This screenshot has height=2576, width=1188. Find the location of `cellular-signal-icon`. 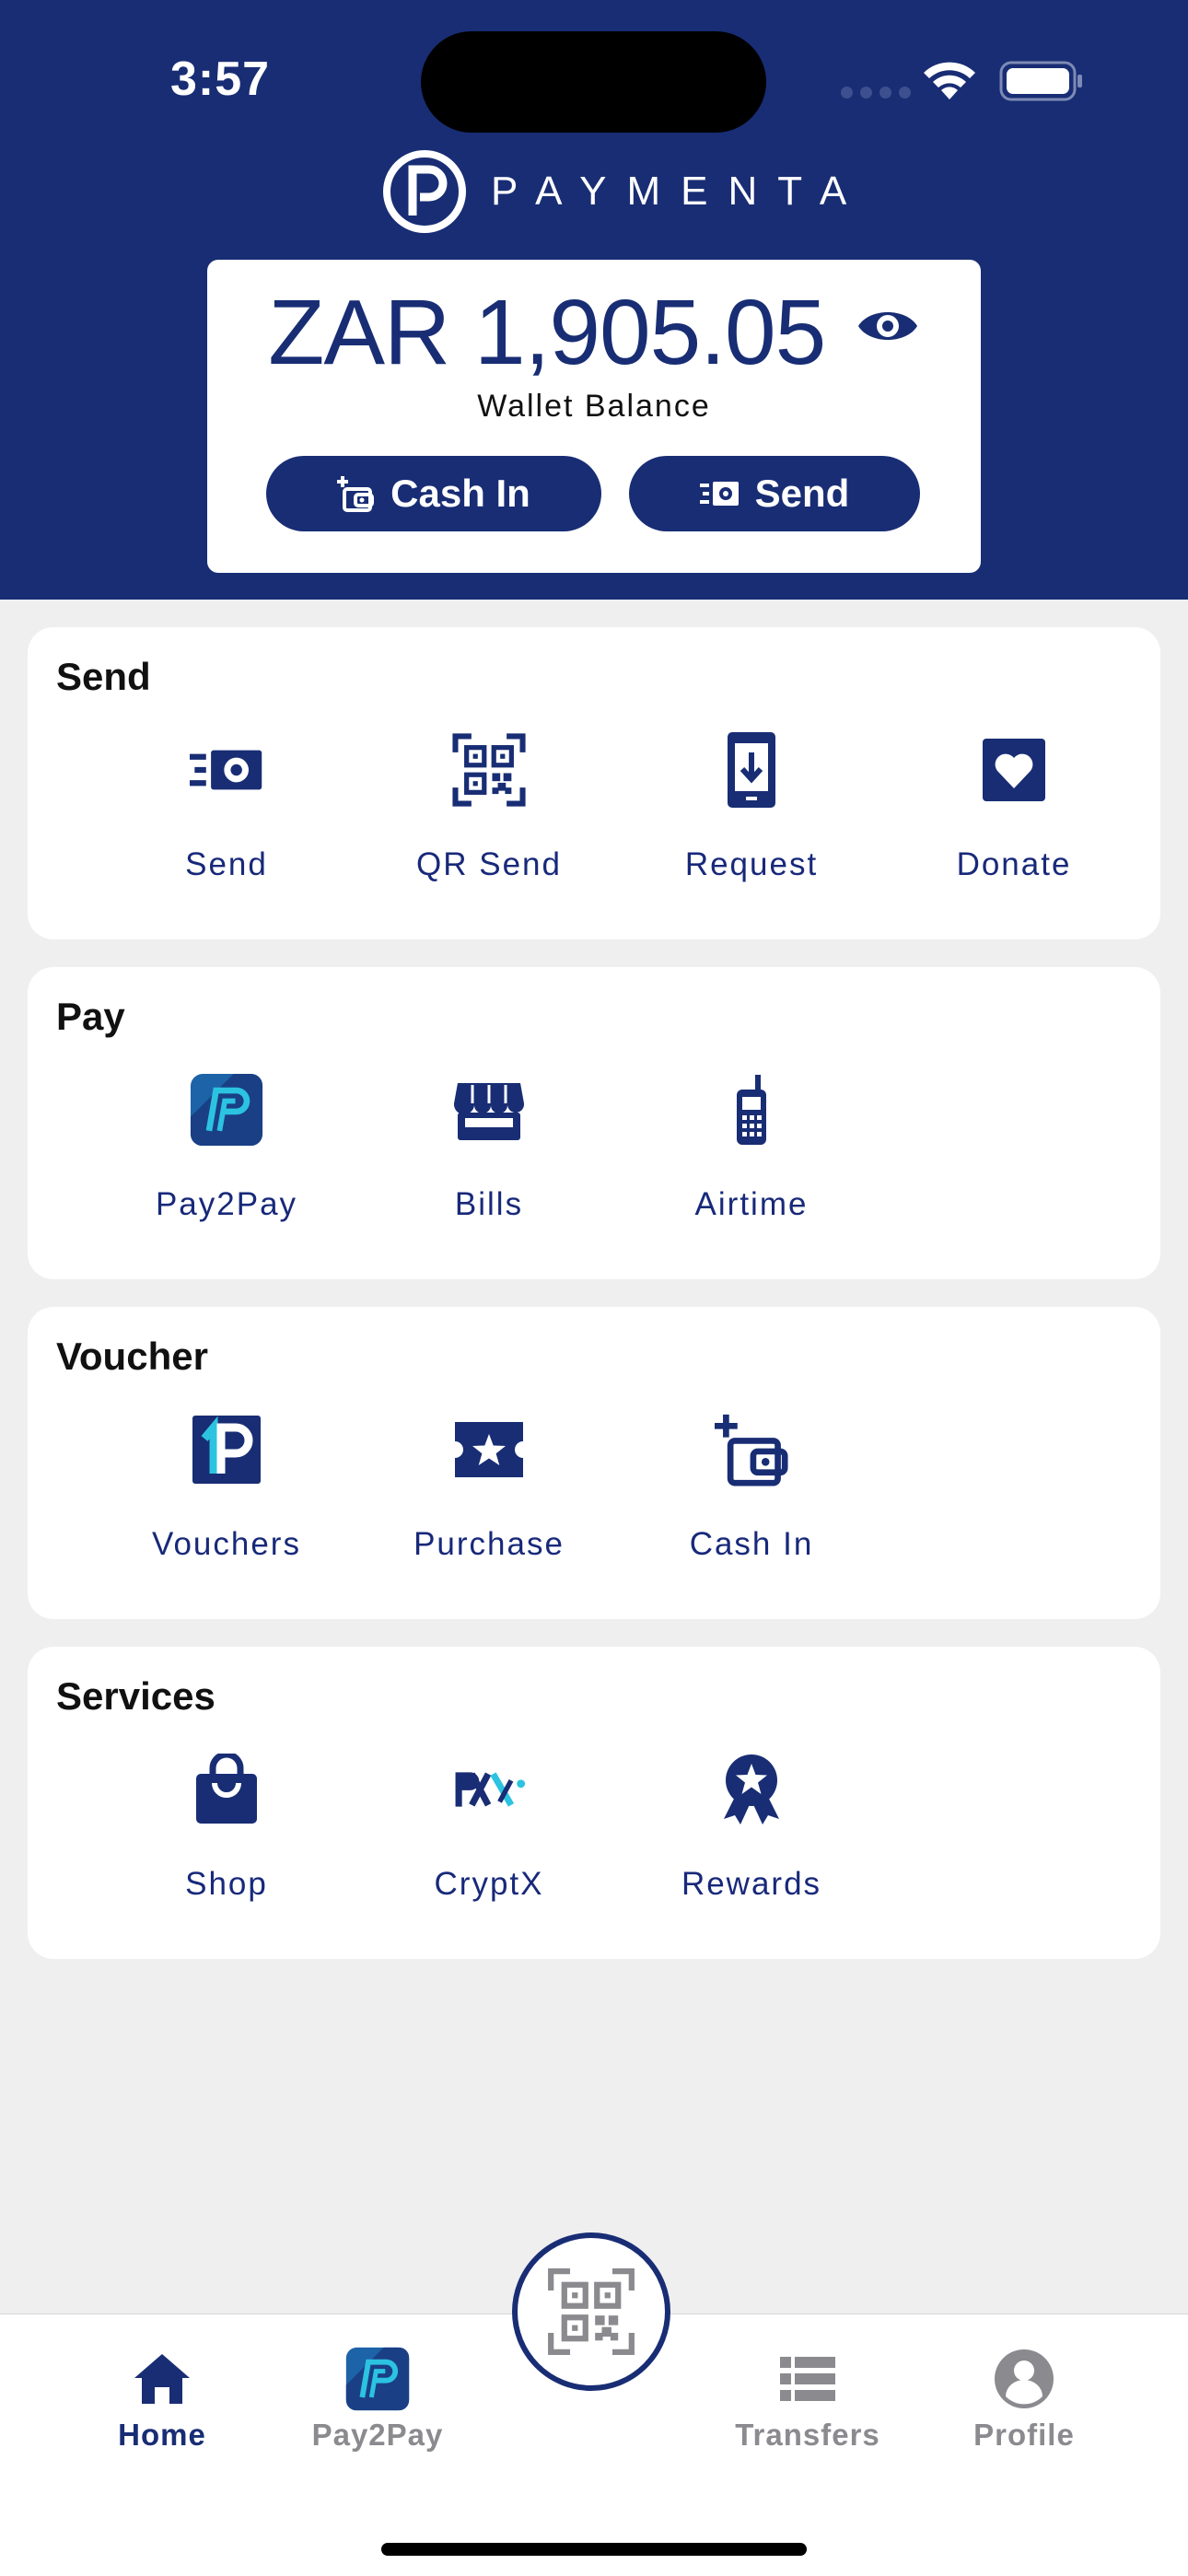

cellular-signal-icon is located at coordinates (876, 93).